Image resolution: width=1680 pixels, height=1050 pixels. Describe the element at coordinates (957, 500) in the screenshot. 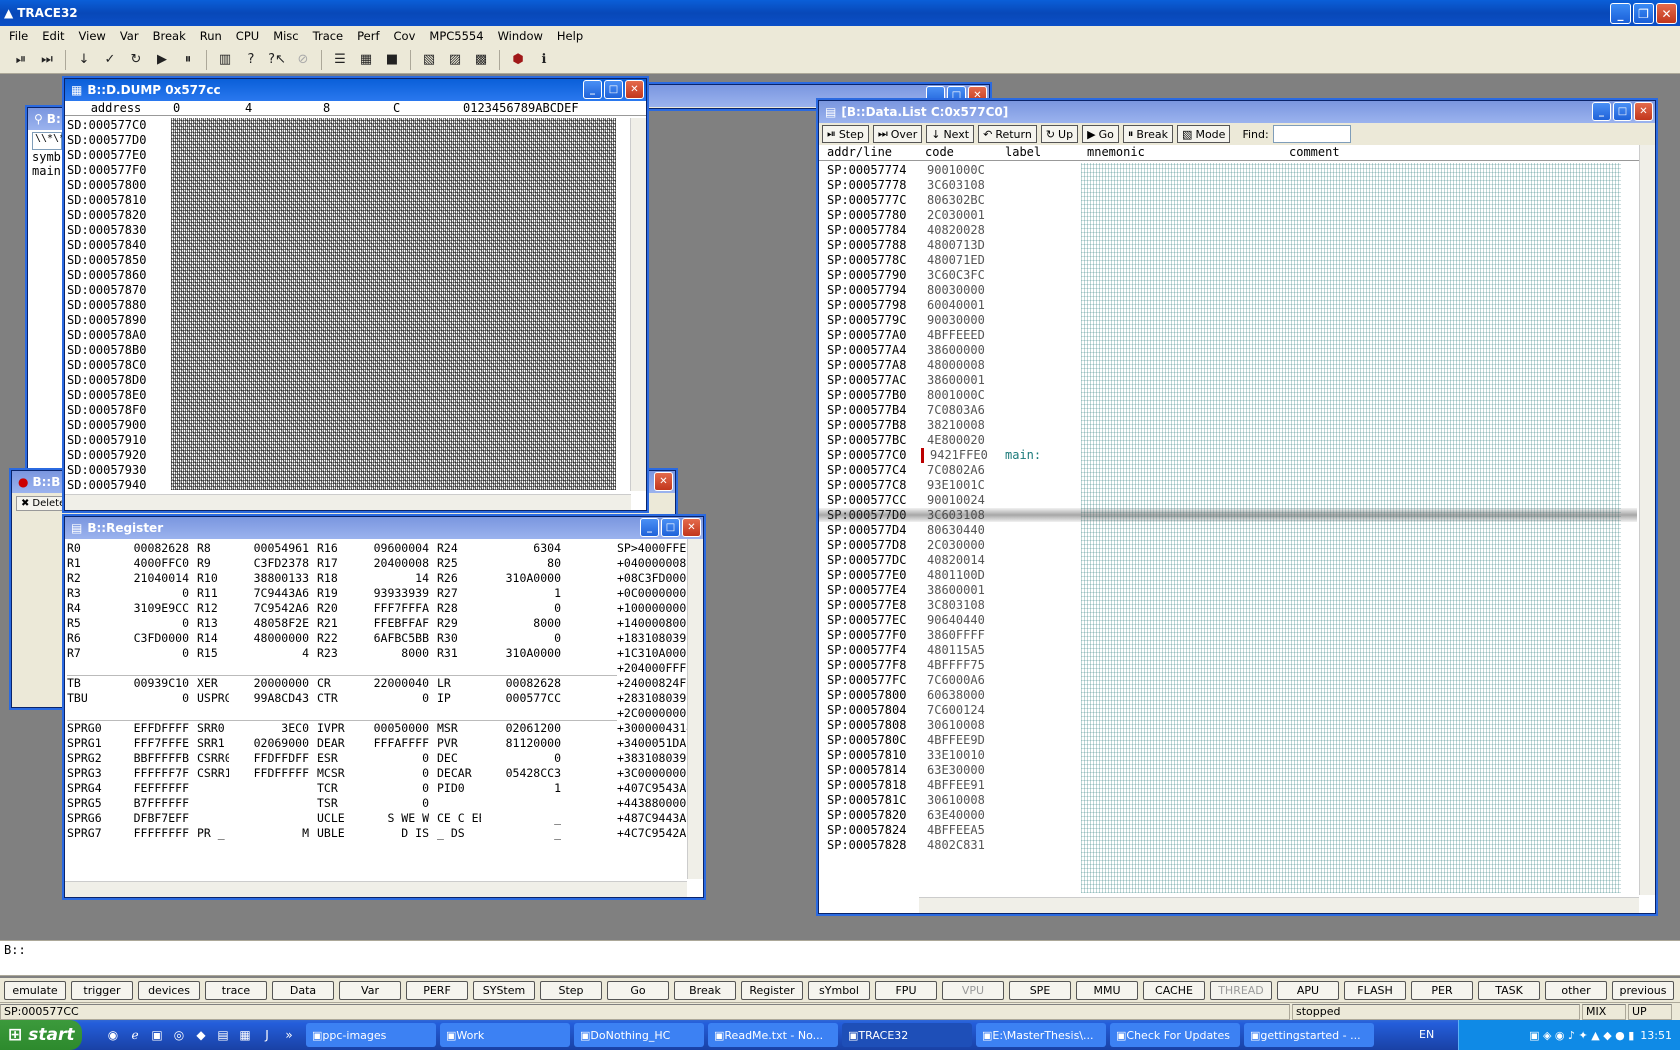

I see `list-row: SP:000577CC 90010024` at that location.